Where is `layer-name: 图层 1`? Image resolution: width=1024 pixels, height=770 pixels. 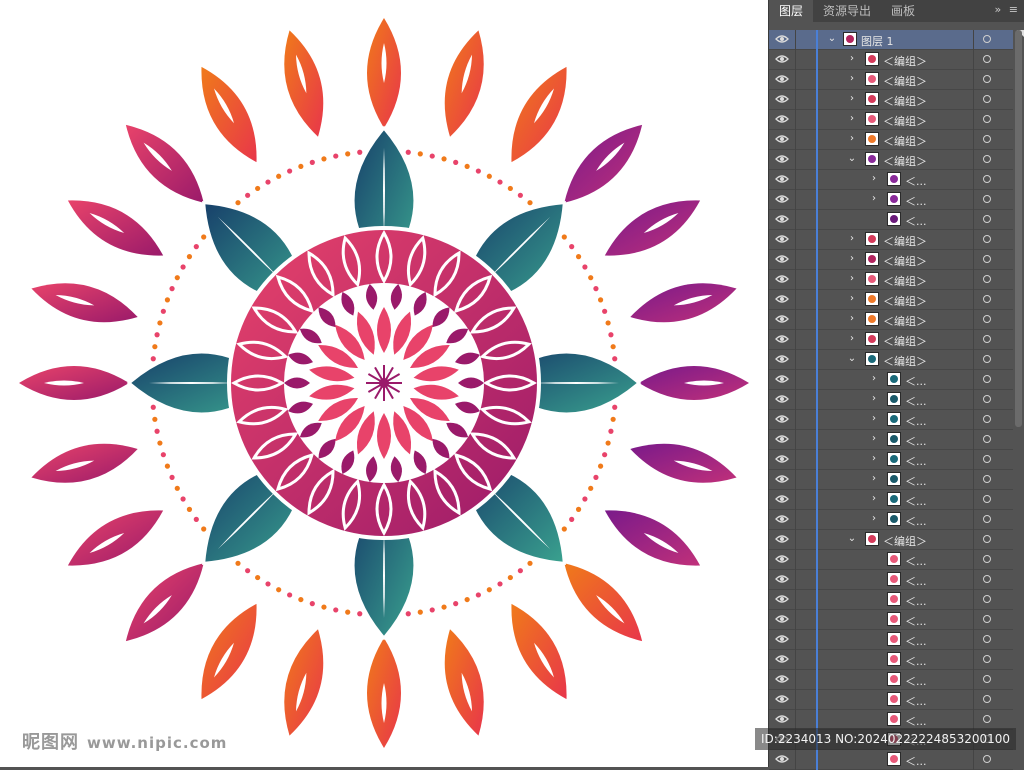 layer-name: 图层 1 is located at coordinates (877, 41).